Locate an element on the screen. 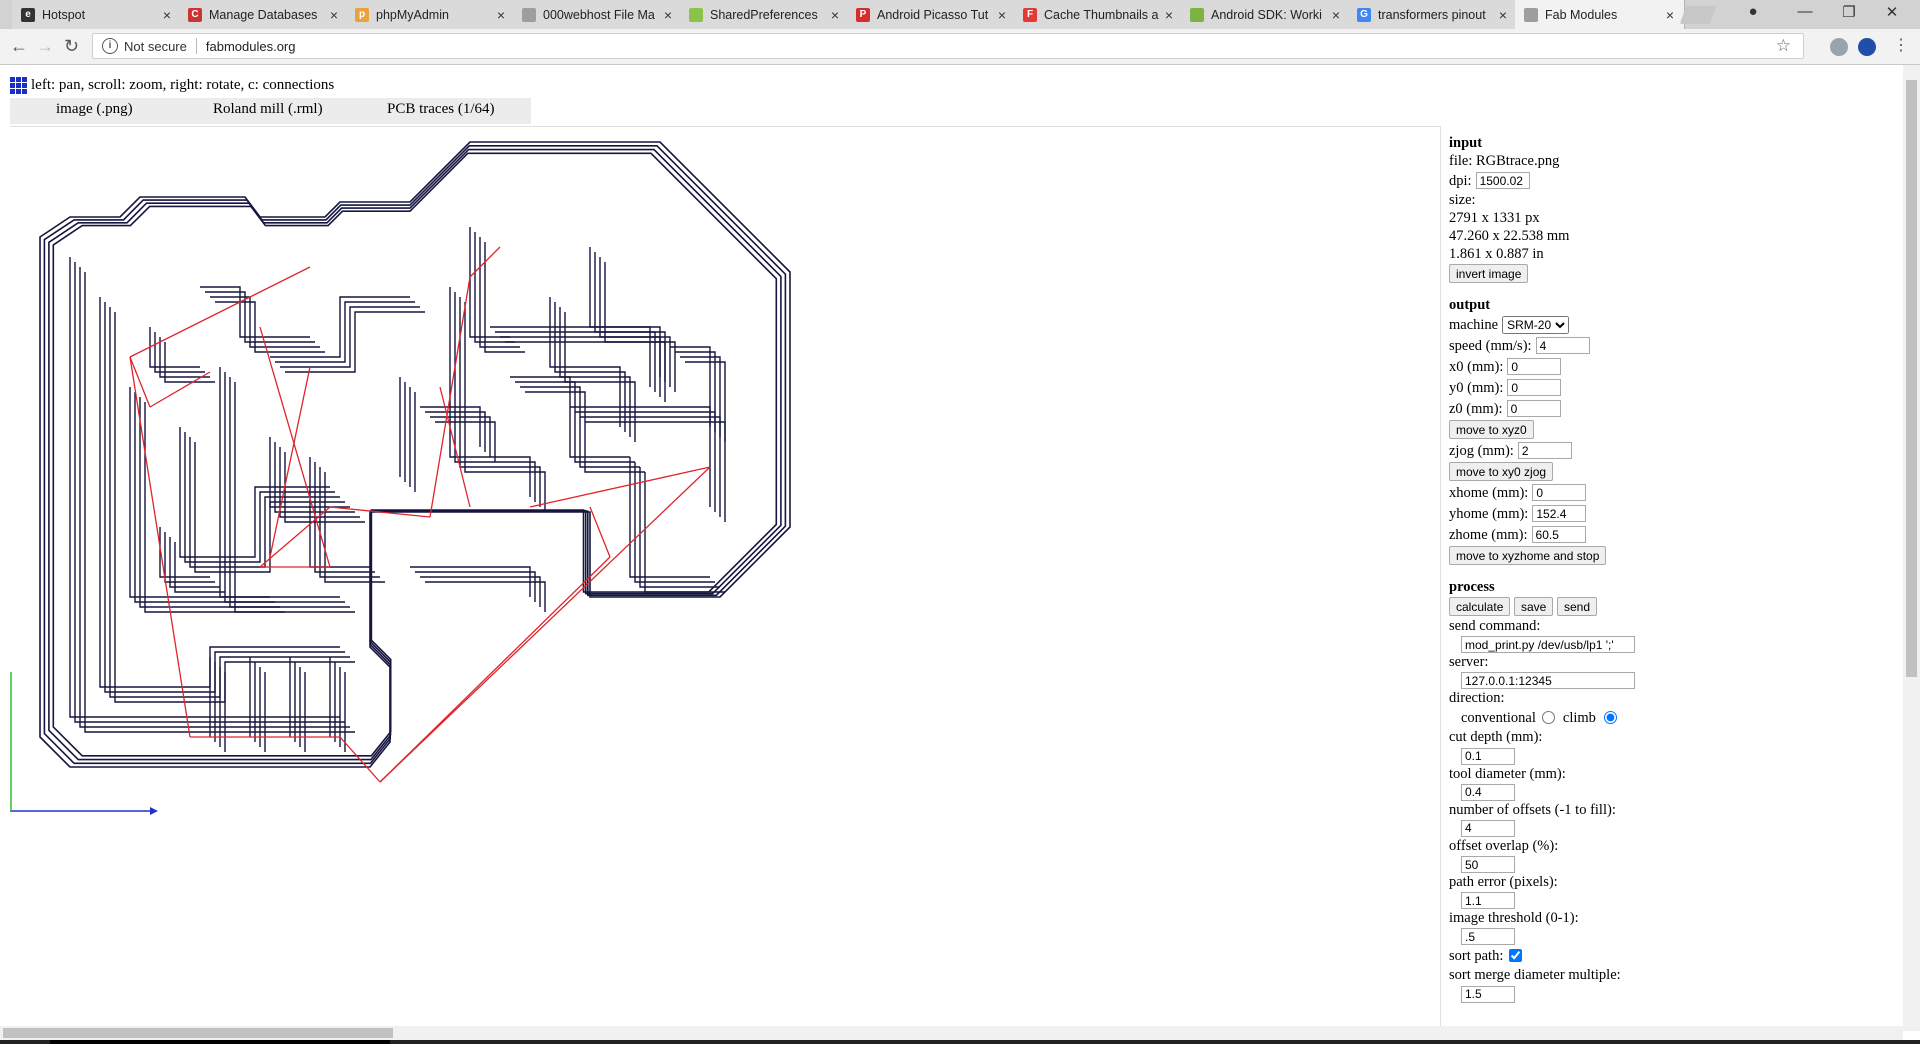 The height and width of the screenshot is (1044, 1920). send-button: send is located at coordinates (1577, 606).